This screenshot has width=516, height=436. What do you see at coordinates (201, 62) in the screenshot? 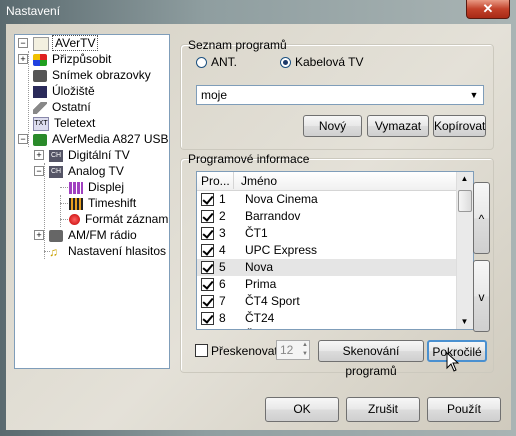
I see `radio-ant` at bounding box center [201, 62].